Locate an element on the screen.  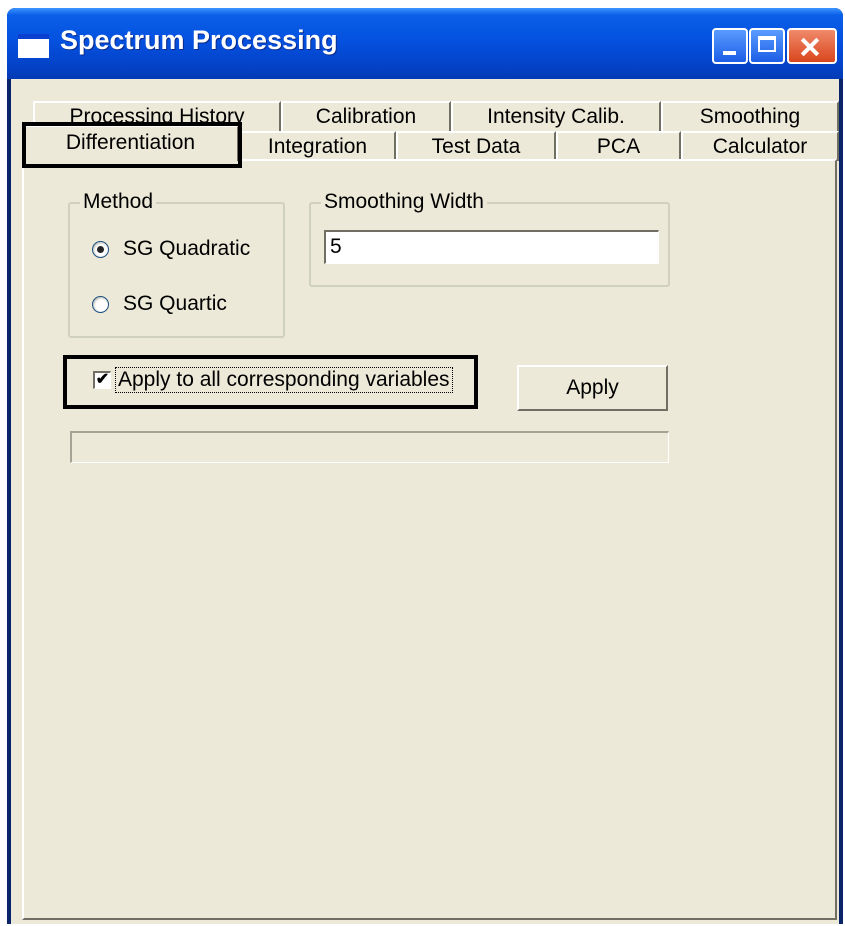
maximize-icon is located at coordinates (767, 46).